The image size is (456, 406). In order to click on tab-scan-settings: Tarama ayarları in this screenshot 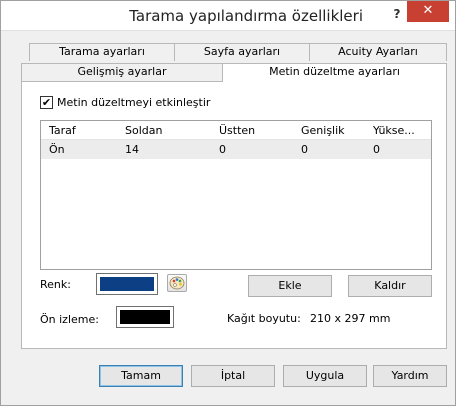, I will do `click(102, 52)`.